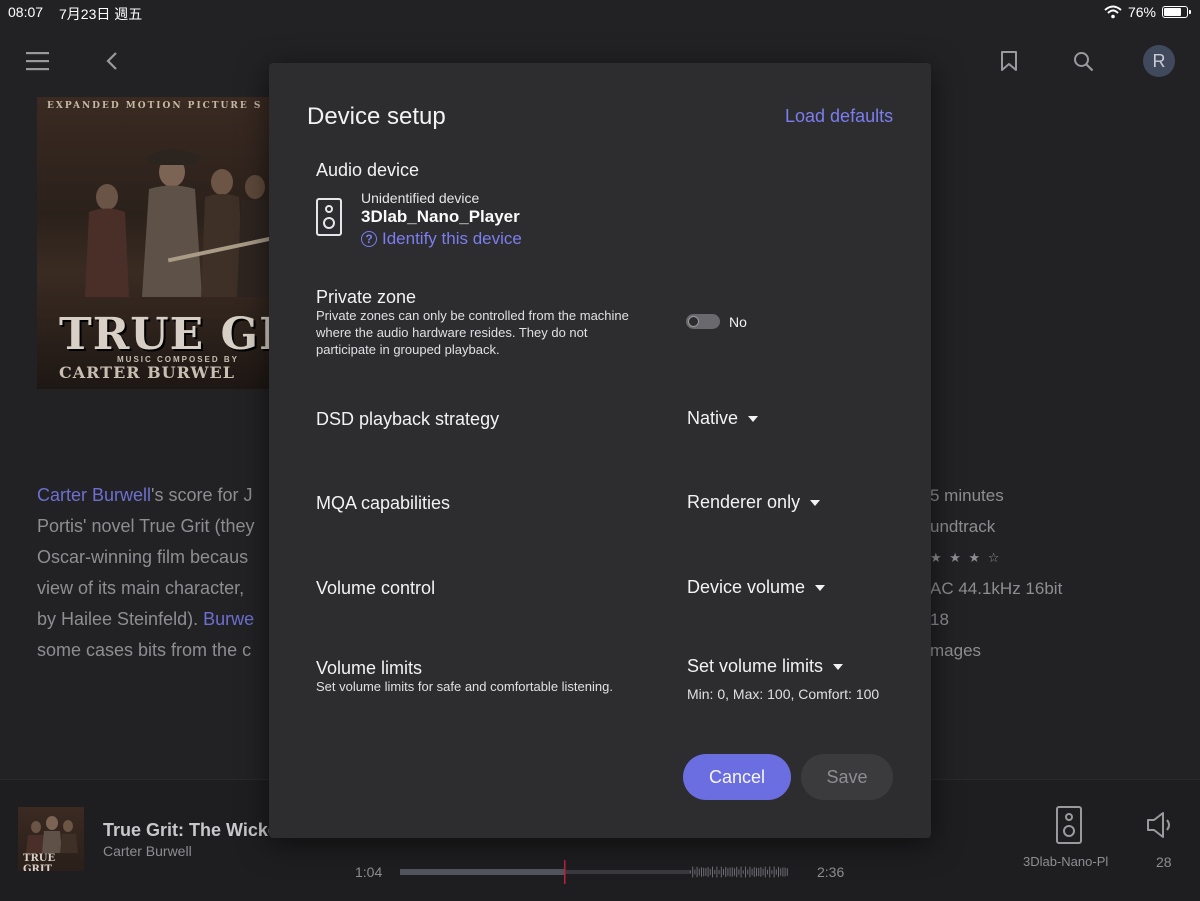 The image size is (1200, 901). Describe the element at coordinates (369, 668) in the screenshot. I see `volume-limits-label: Volume limits` at that location.